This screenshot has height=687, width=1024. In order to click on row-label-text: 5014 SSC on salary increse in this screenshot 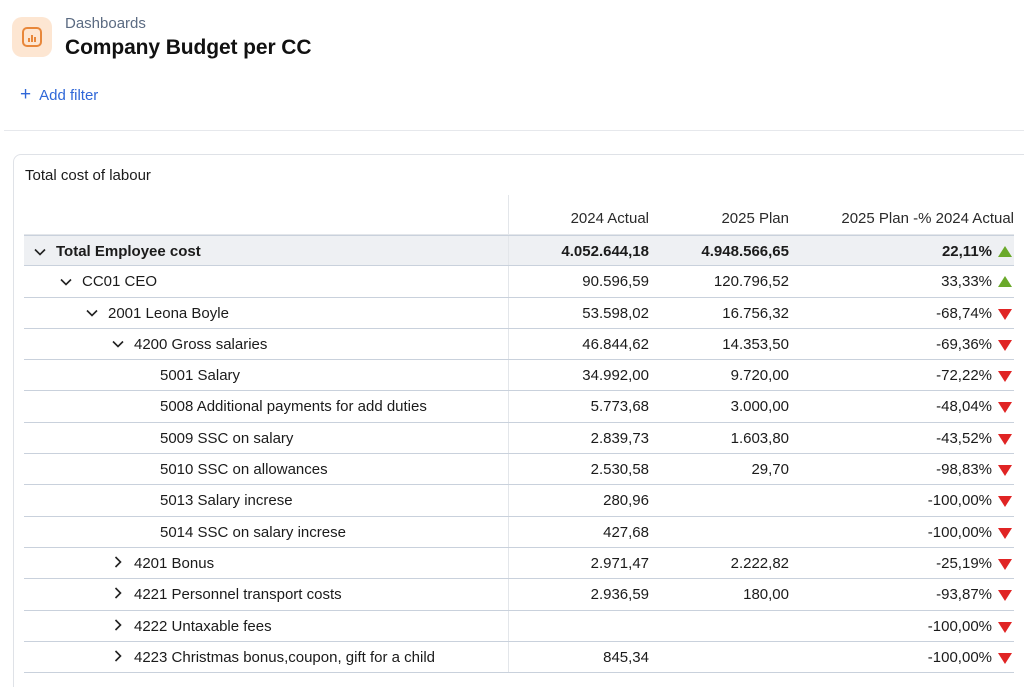, I will do `click(253, 532)`.